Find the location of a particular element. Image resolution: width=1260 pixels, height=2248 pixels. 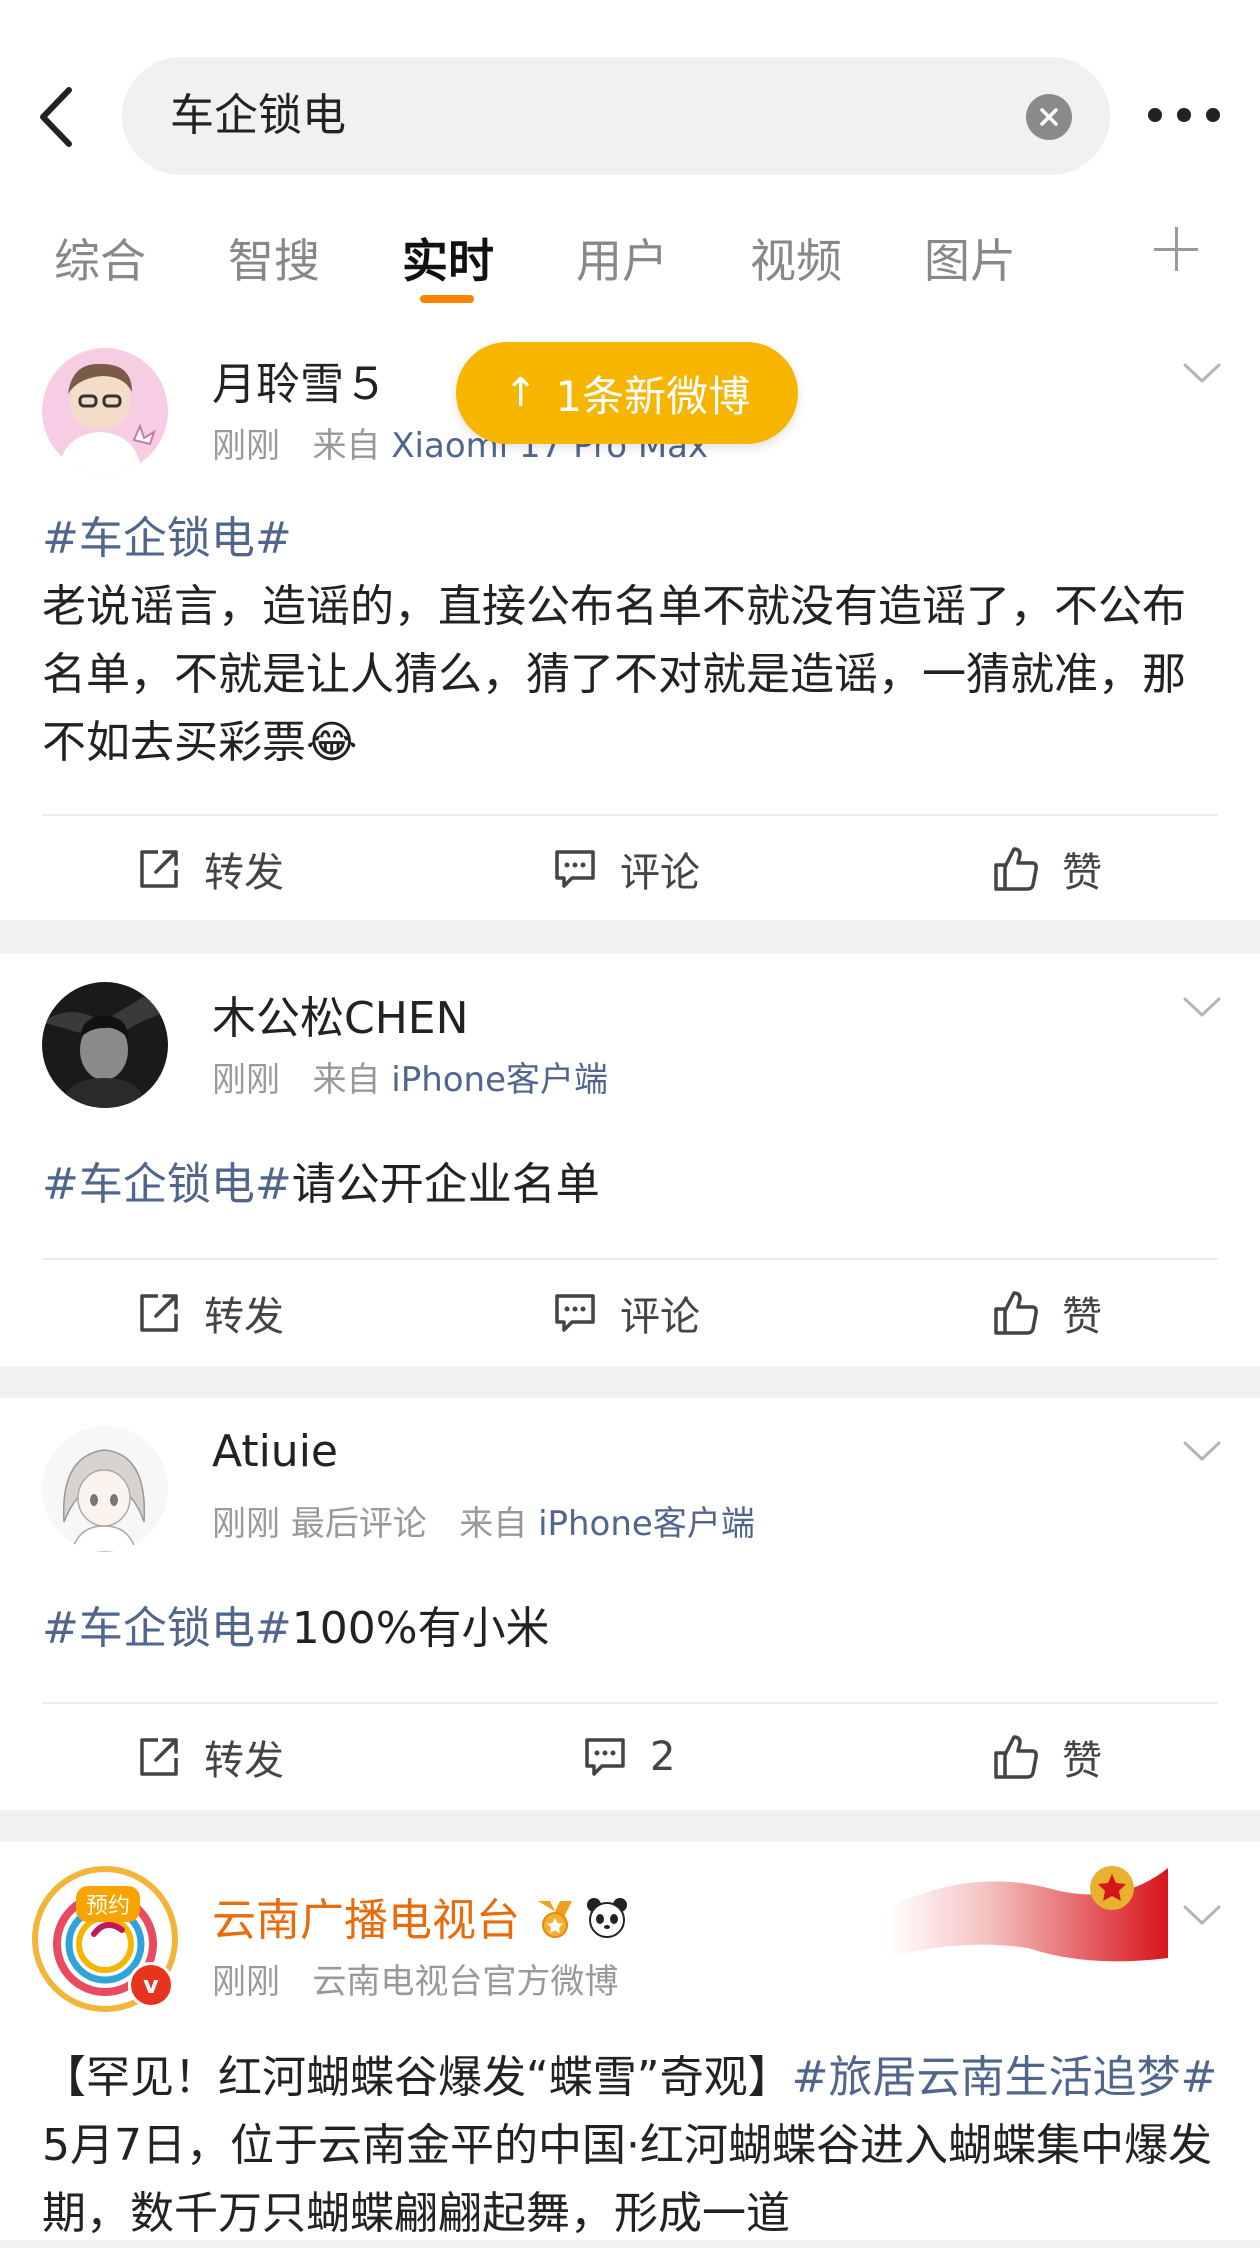

search-query: 车企锁电 is located at coordinates (258, 115).